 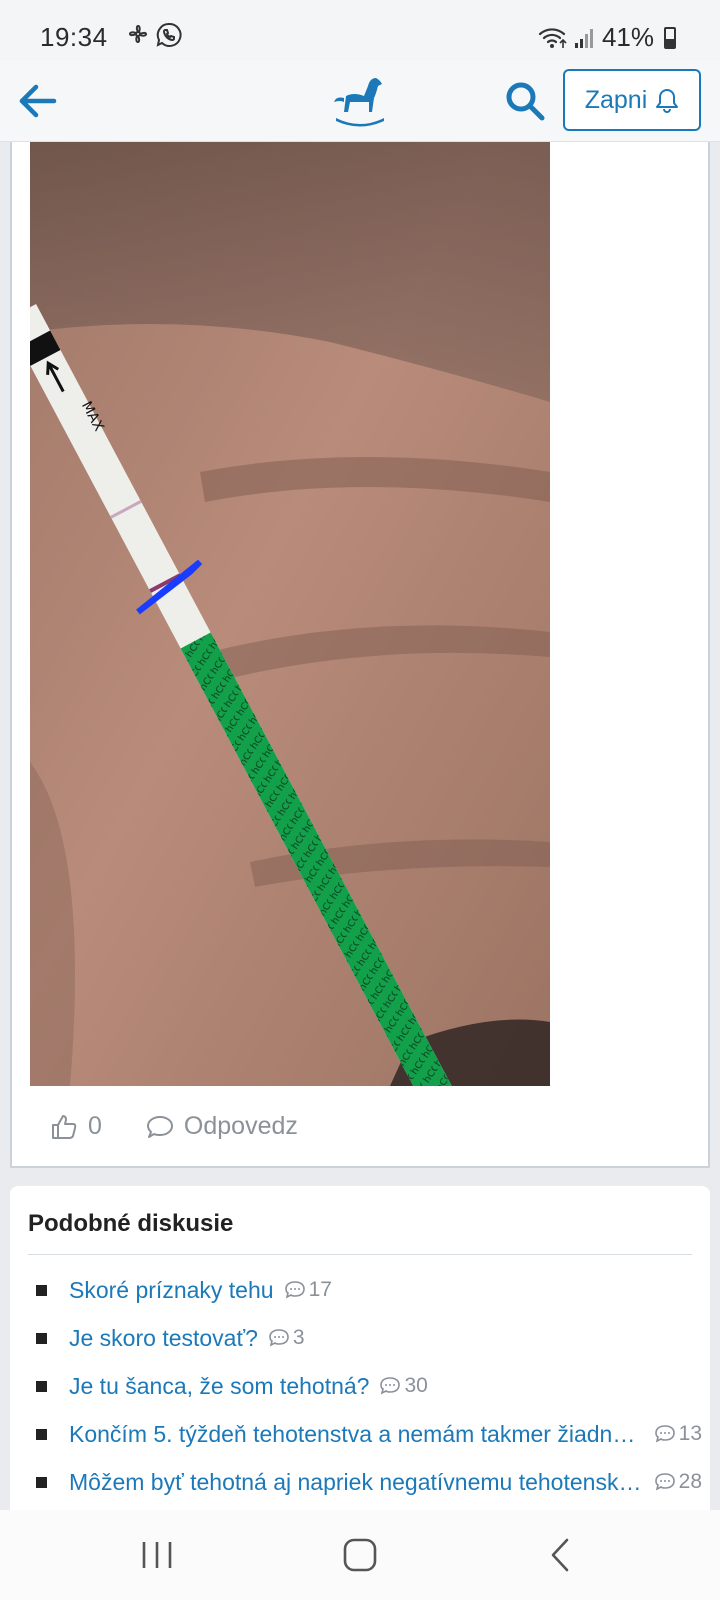 I want to click on comment-count: 3, so click(x=286, y=1338).